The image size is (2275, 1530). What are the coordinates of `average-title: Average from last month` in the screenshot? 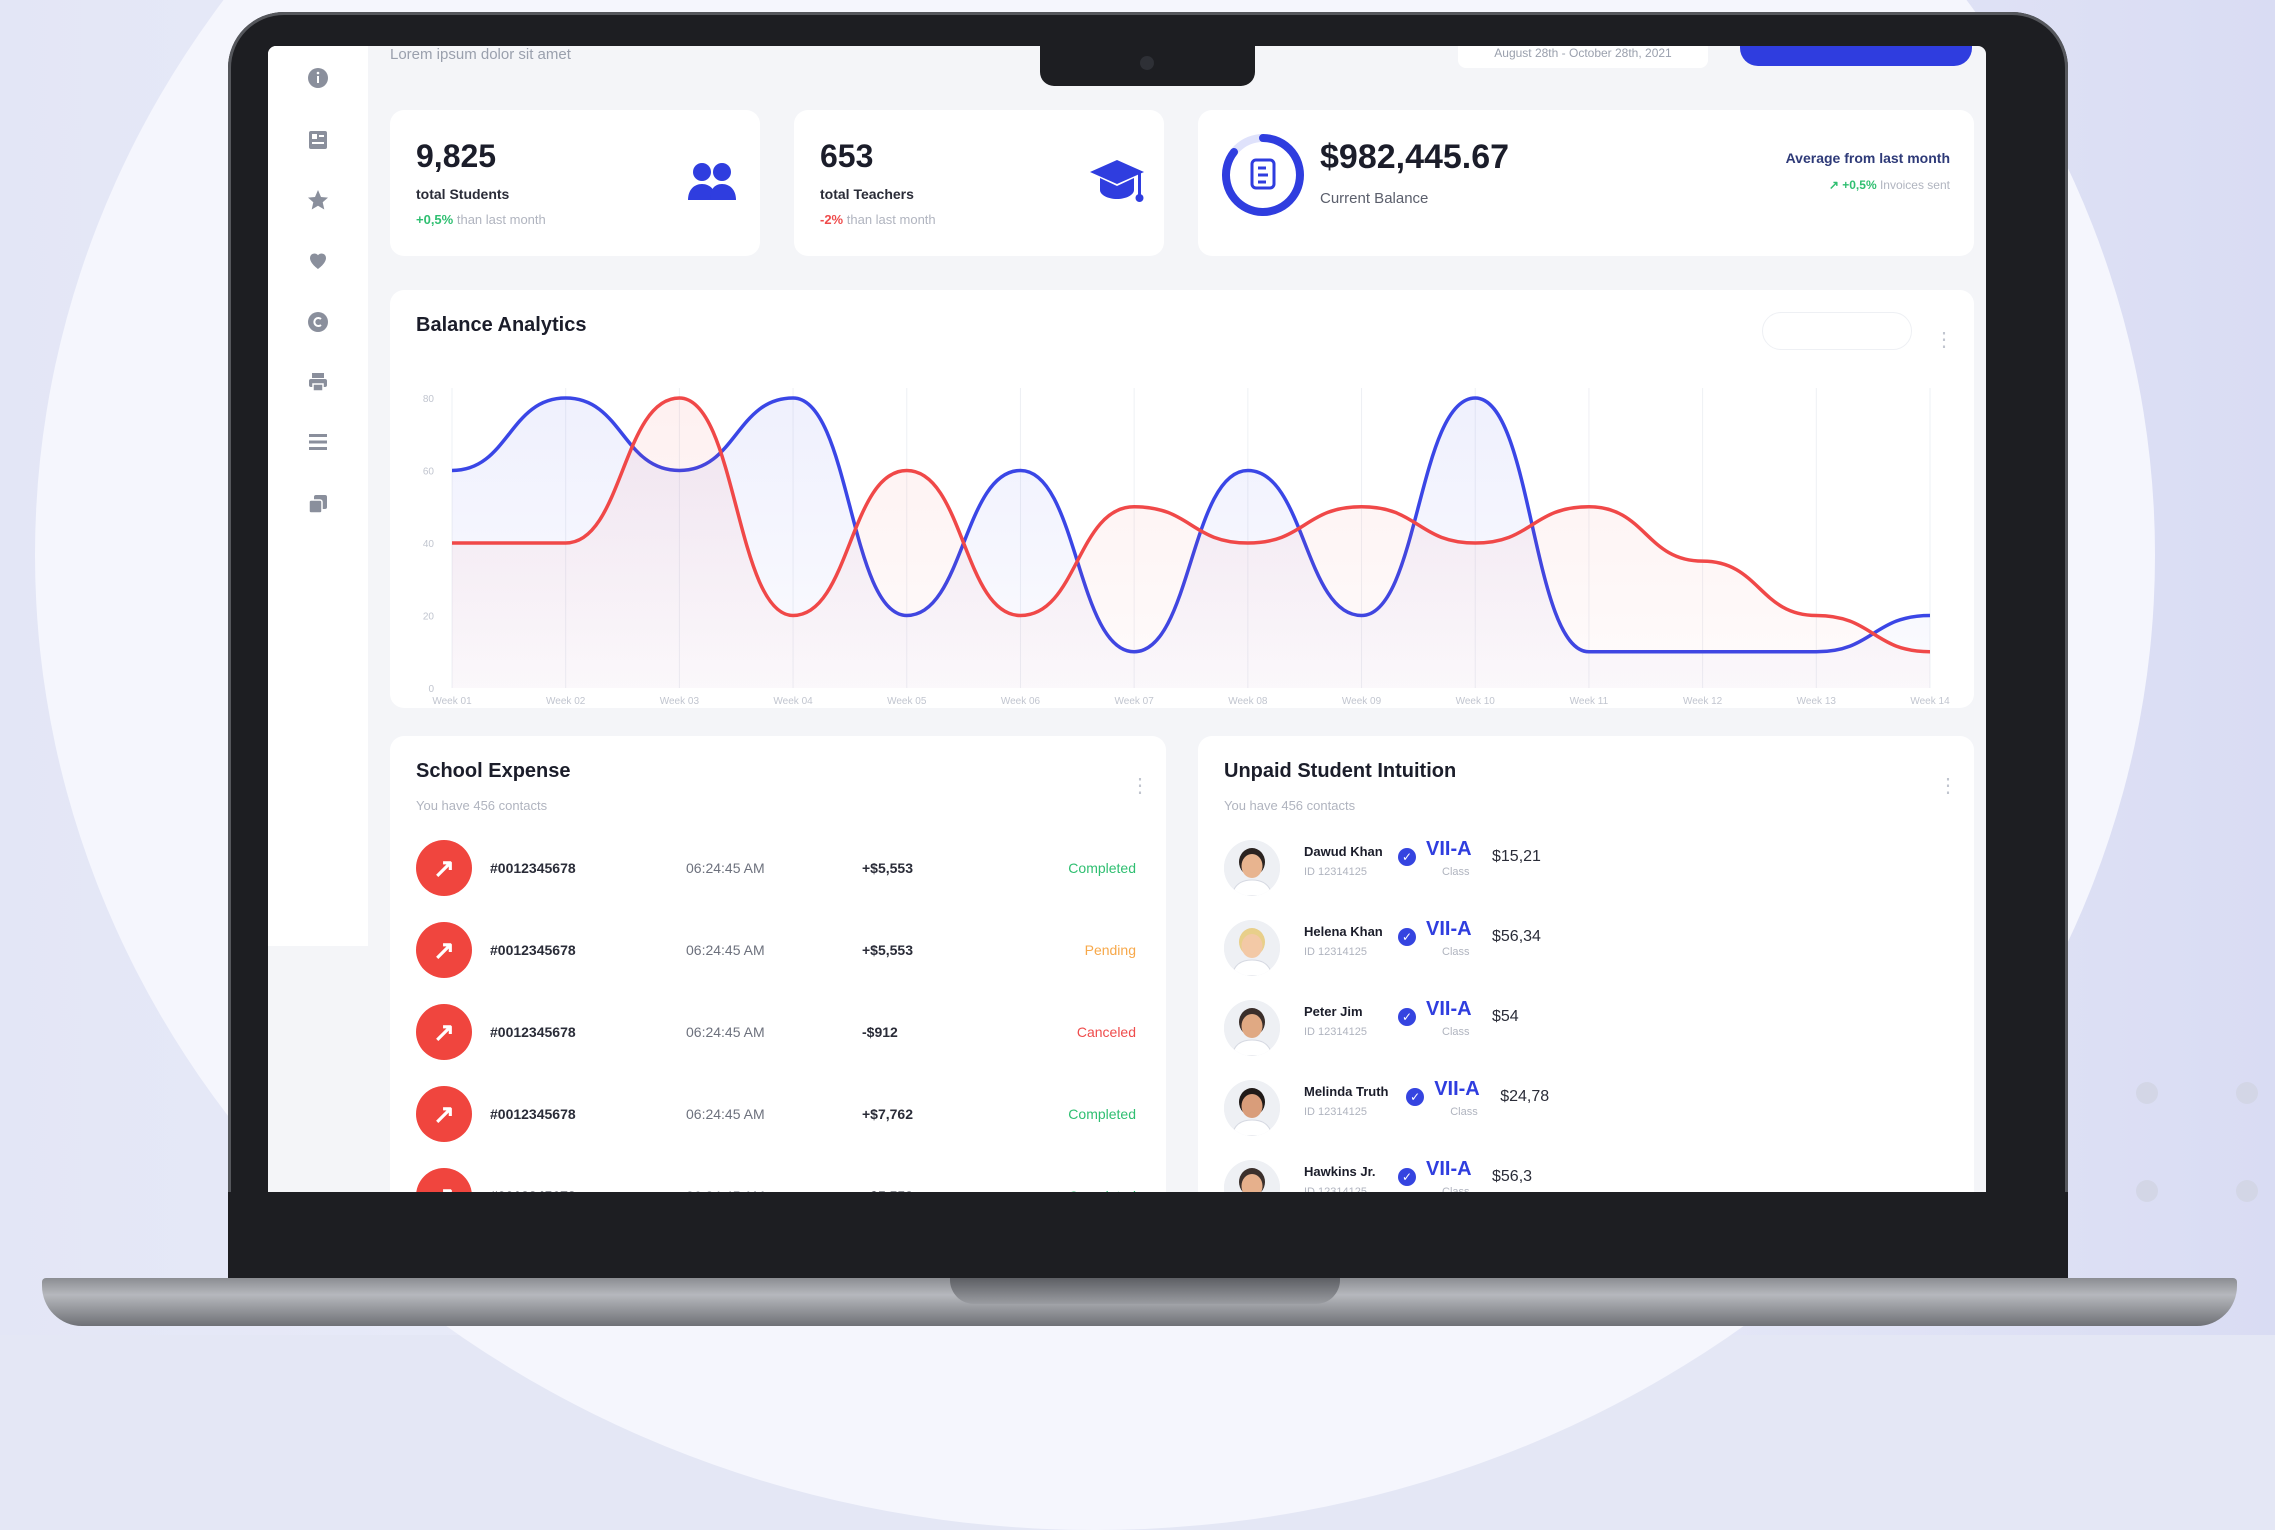 It's located at (1867, 158).